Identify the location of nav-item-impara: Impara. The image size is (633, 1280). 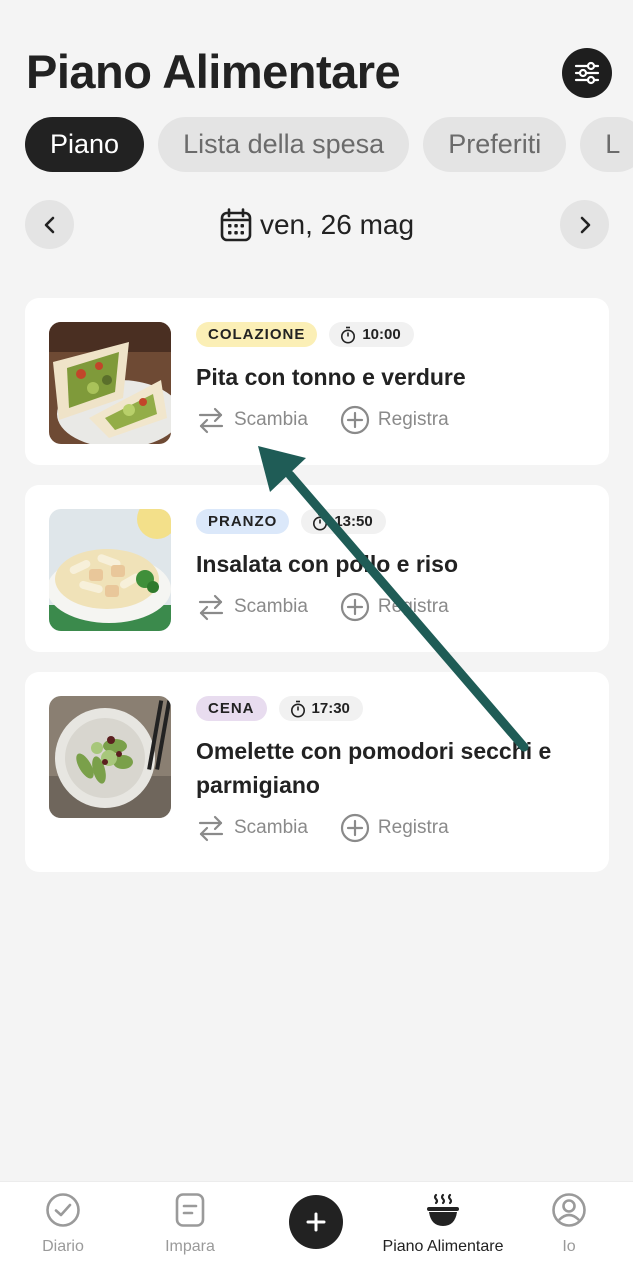
(190, 1224).